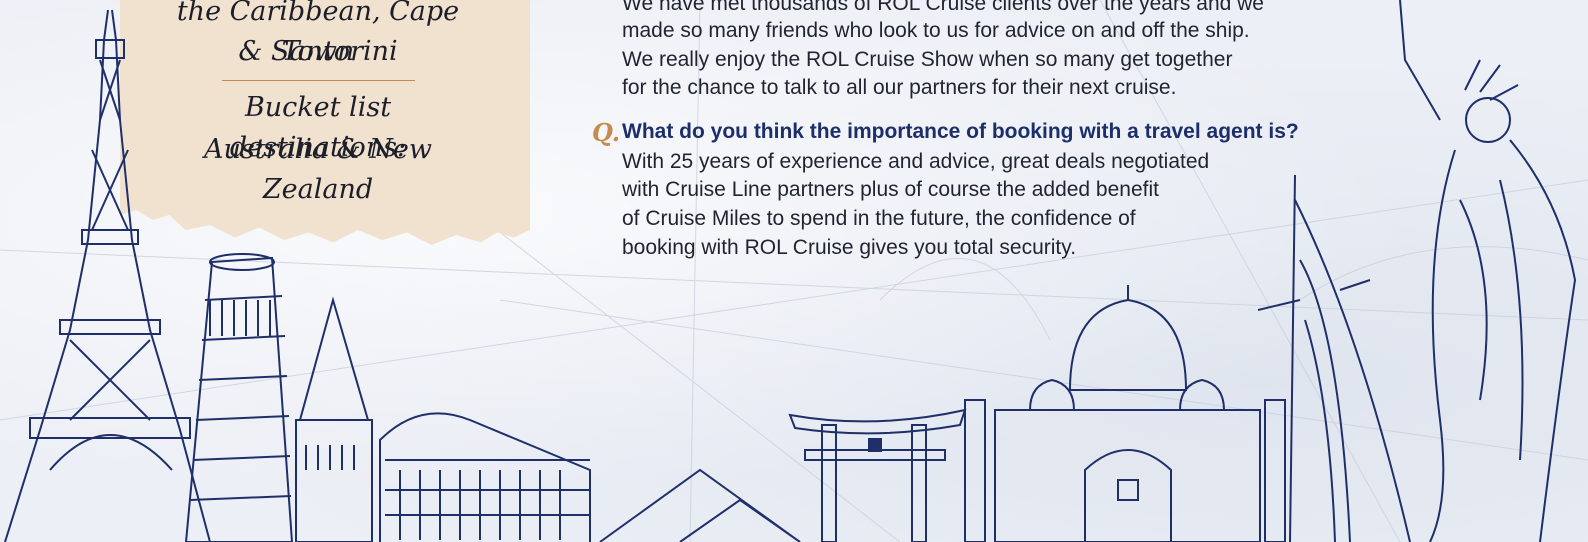 This screenshot has width=1588, height=542. I want to click on statue-of-liberty-icon, so click(1488, 271).